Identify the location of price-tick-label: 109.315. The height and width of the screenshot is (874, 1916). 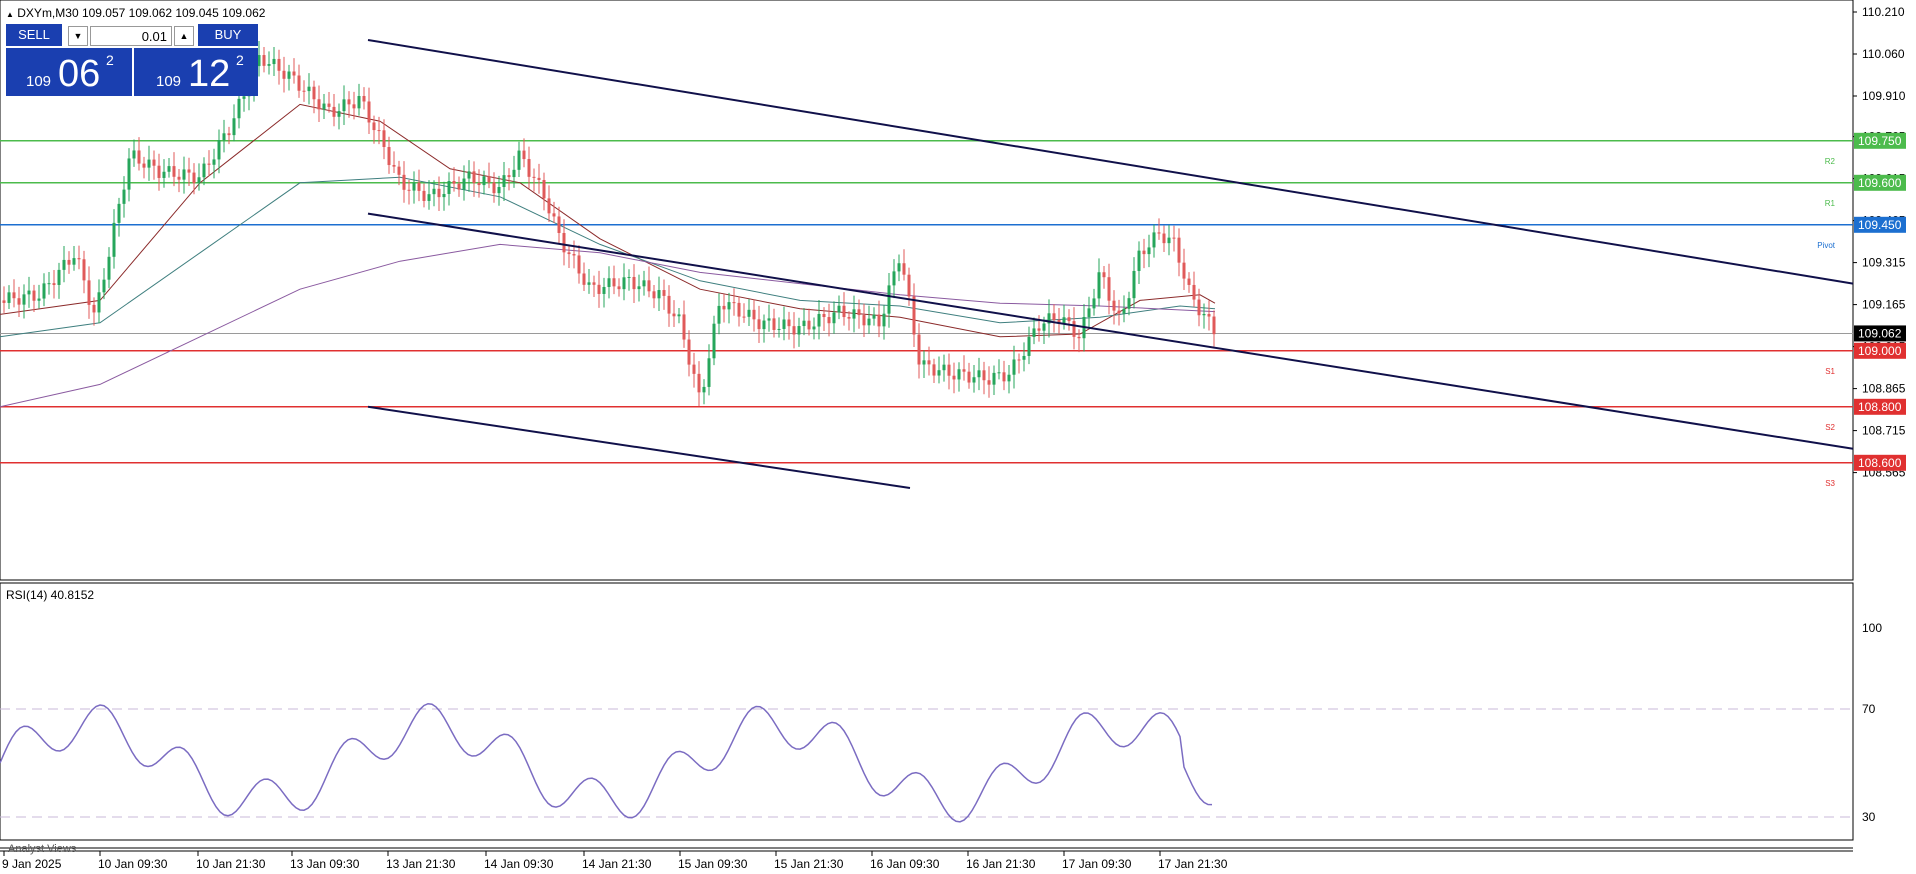
(1884, 263).